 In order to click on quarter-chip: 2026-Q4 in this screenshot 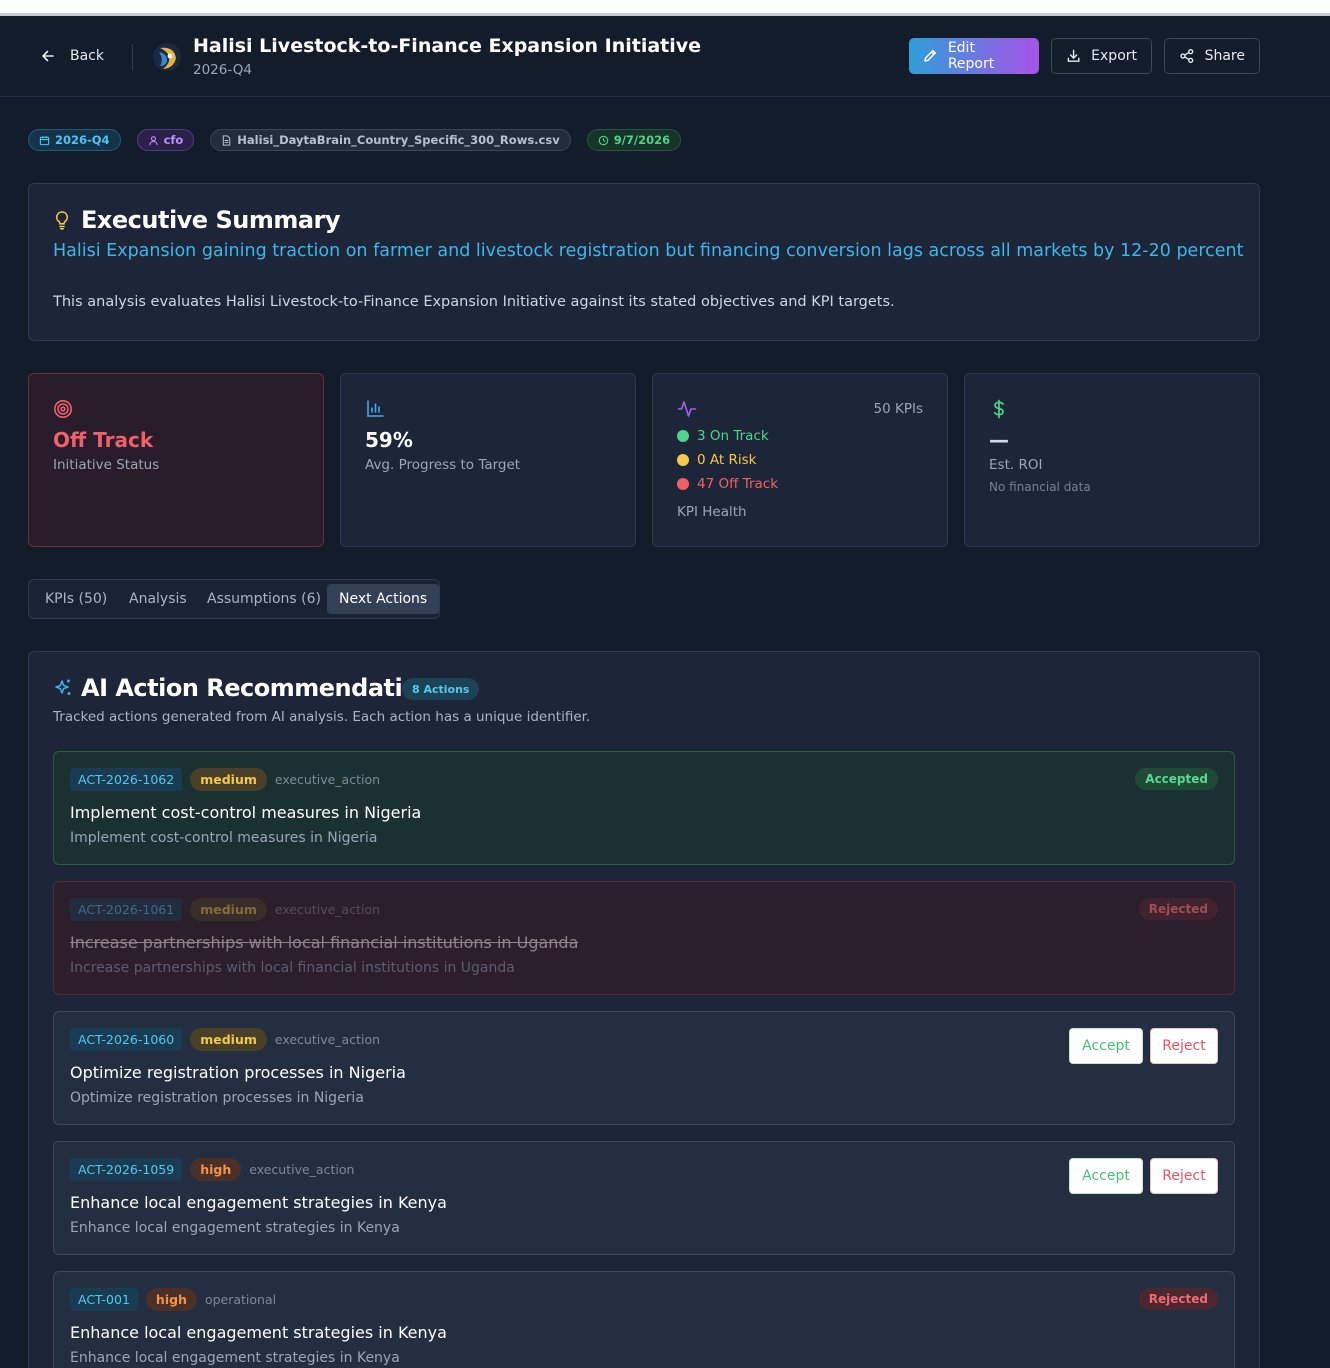, I will do `click(74, 140)`.